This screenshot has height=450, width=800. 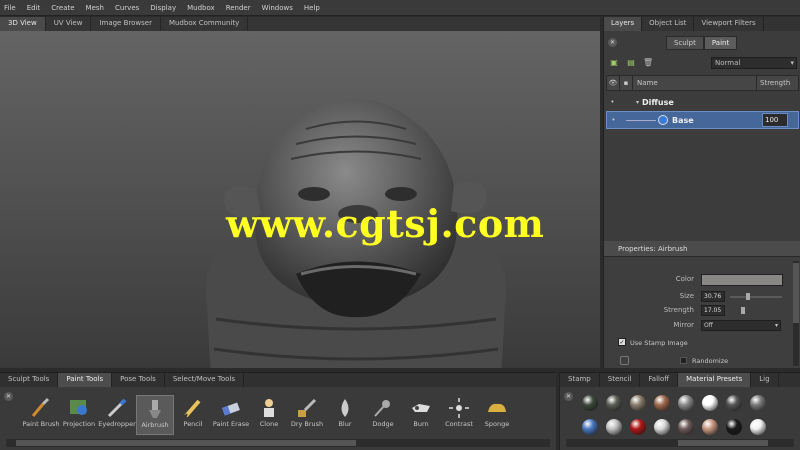 What do you see at coordinates (155, 425) in the screenshot?
I see `tool-label: Airbrush` at bounding box center [155, 425].